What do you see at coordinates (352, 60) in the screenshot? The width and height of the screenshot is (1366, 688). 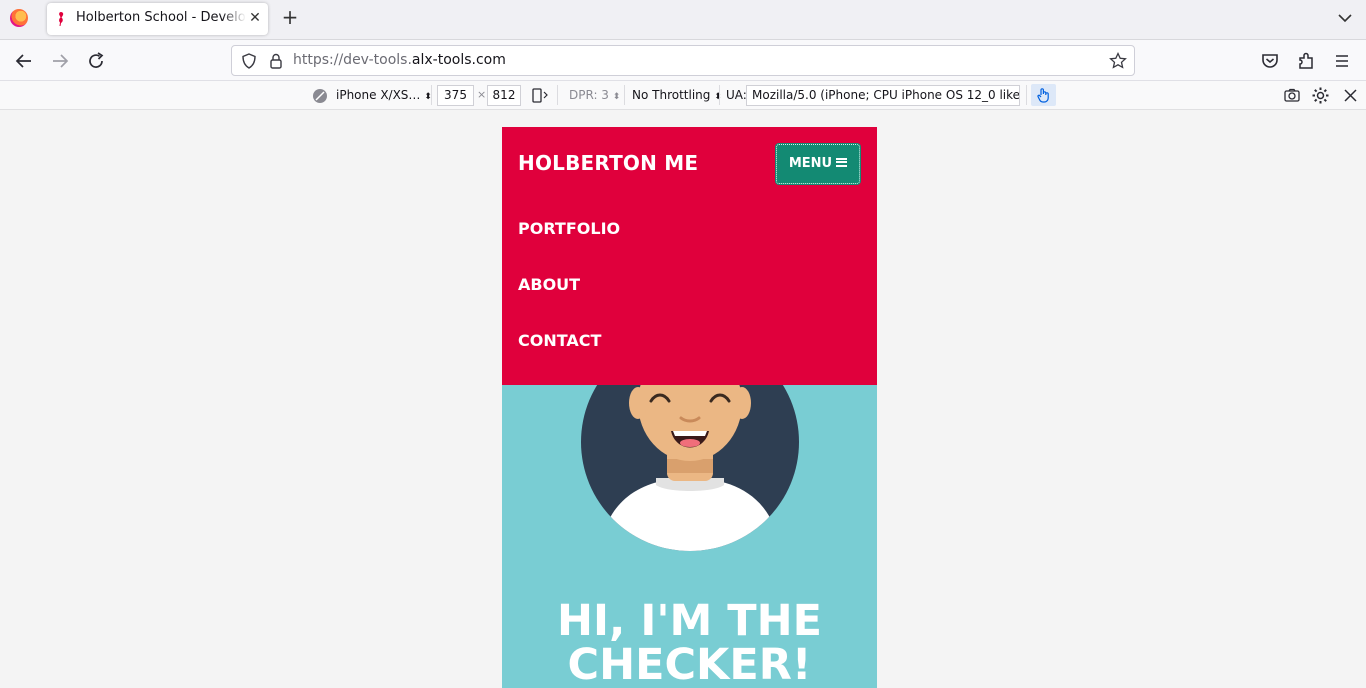 I see `url-prefix: https://dev-tools.` at bounding box center [352, 60].